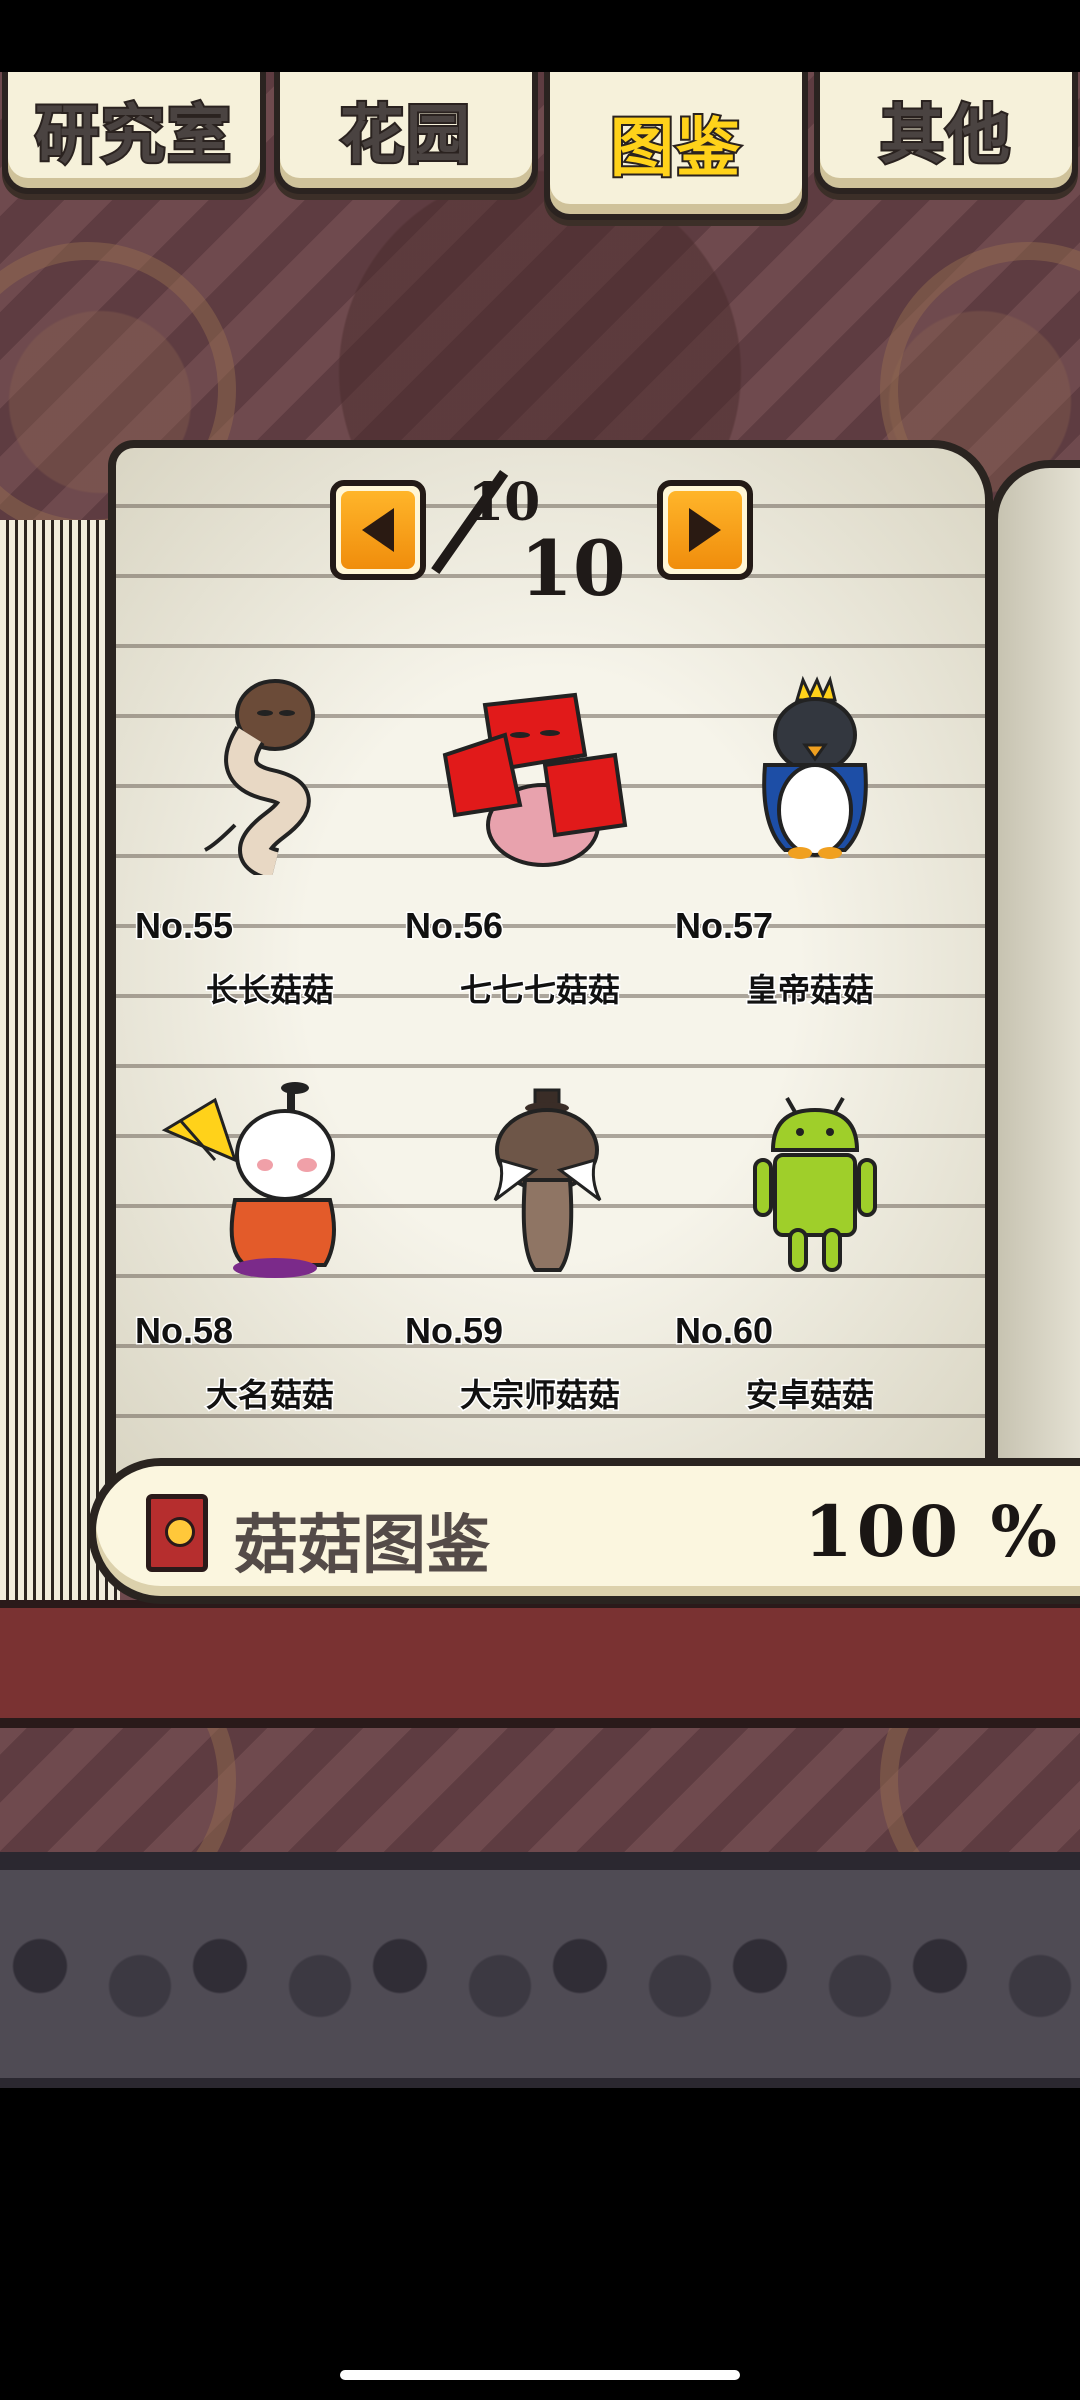  I want to click on encyclopedia-entry: No.57 皇帝菇菇, so click(799, 845).